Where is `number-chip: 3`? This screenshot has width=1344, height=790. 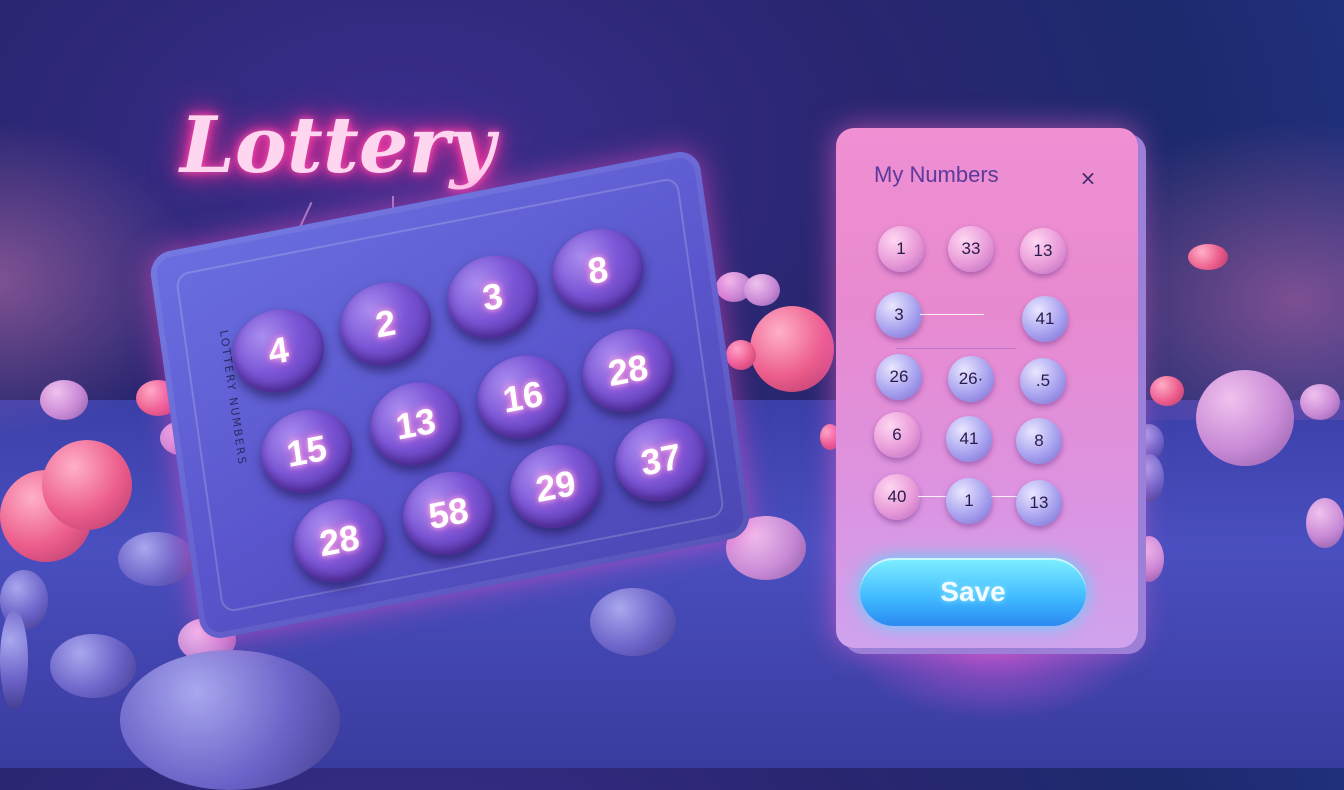
number-chip: 3 is located at coordinates (899, 315).